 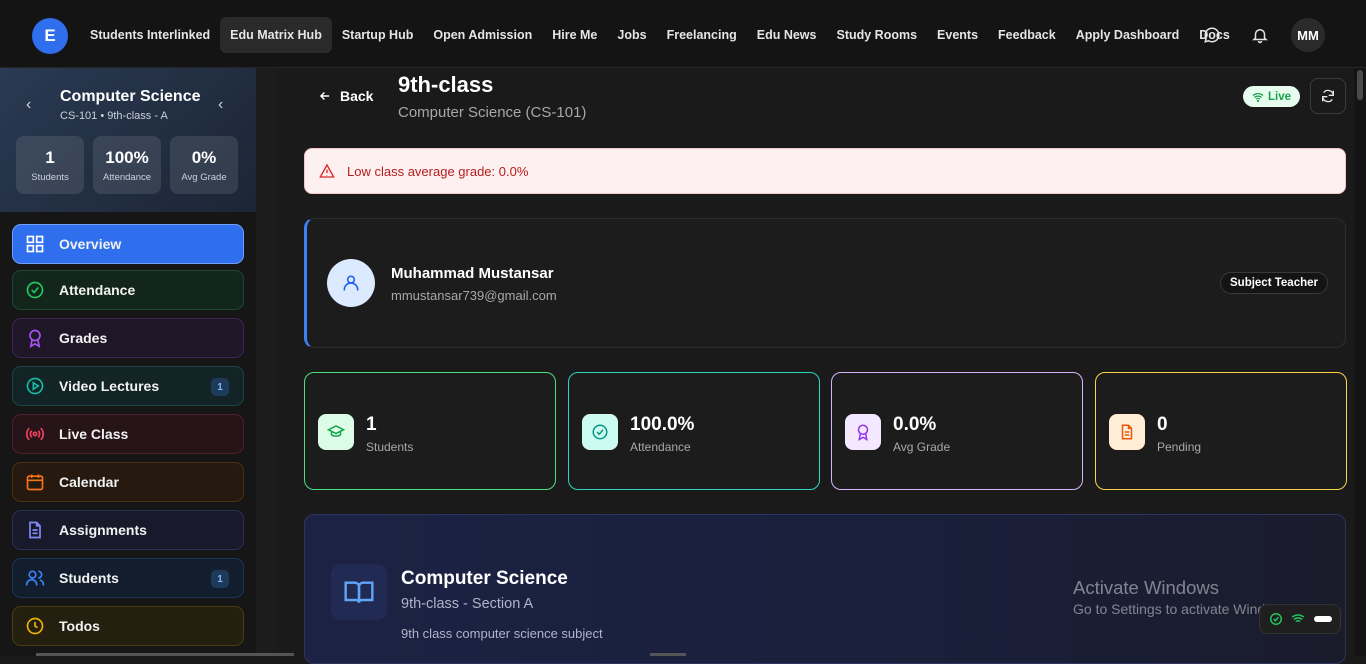 I want to click on stat-card-attendance: 100.0% Attendance, so click(x=694, y=431).